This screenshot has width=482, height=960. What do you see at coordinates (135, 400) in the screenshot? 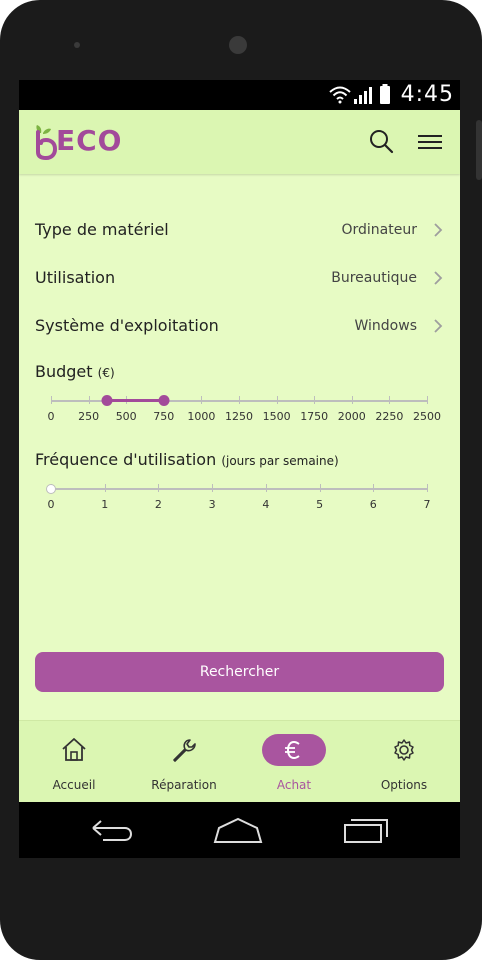
I see `slider-range-fill` at bounding box center [135, 400].